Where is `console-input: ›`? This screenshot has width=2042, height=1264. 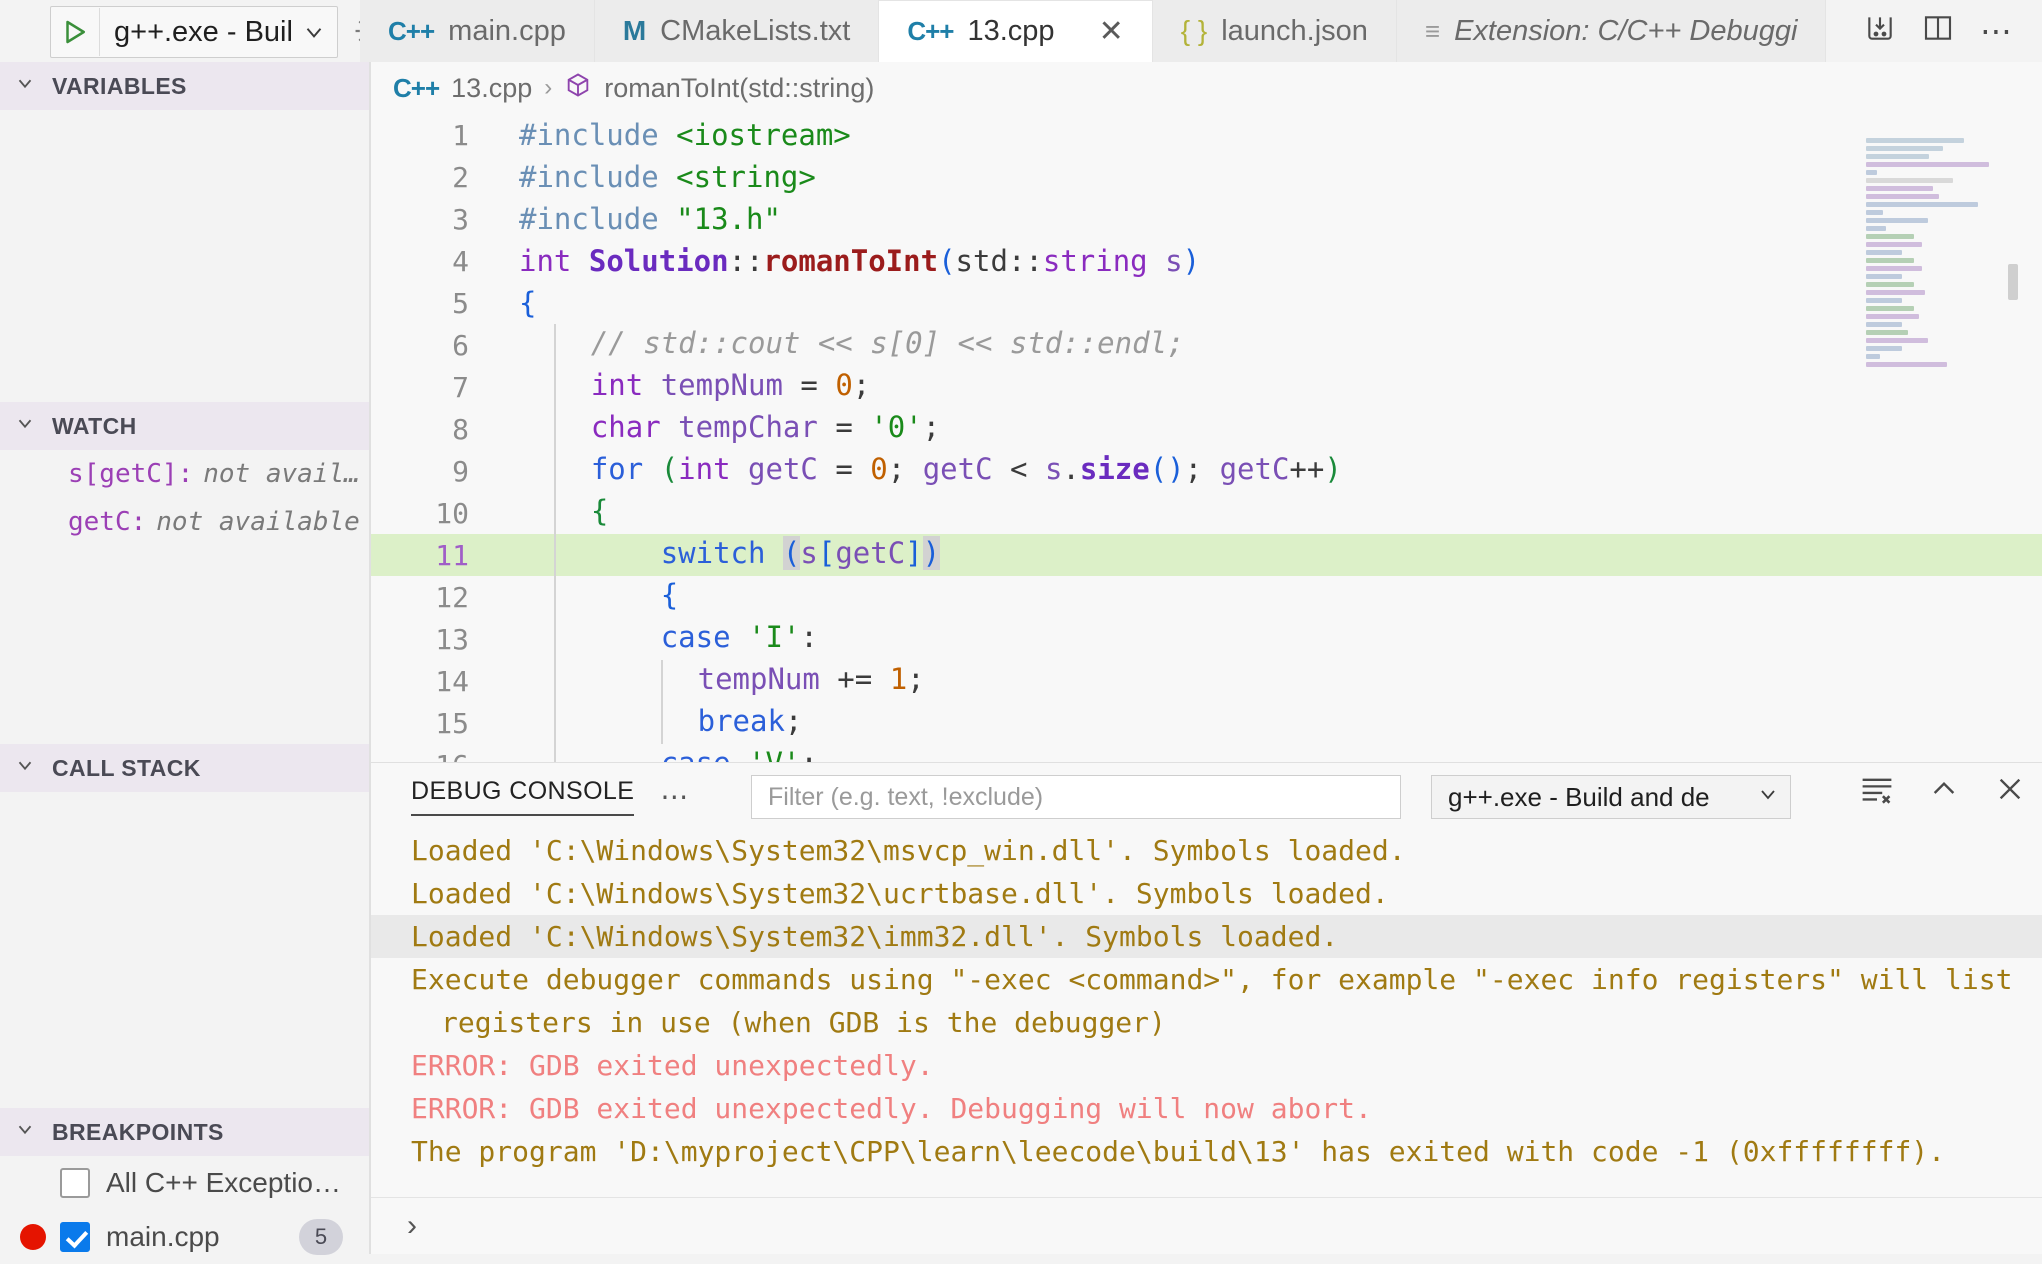 console-input: › is located at coordinates (1206, 1225).